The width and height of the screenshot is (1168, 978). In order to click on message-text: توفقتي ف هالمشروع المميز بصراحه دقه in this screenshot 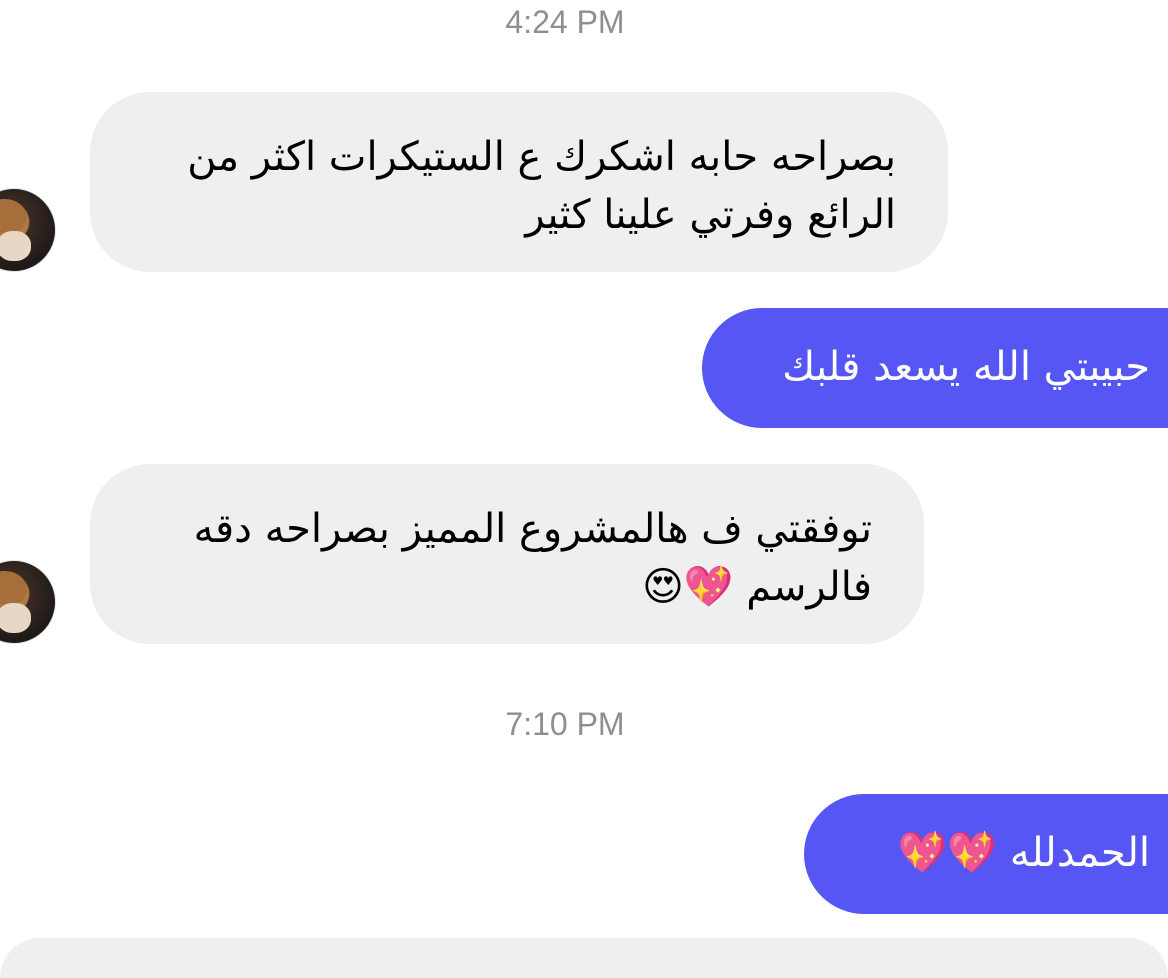, I will do `click(532, 529)`.